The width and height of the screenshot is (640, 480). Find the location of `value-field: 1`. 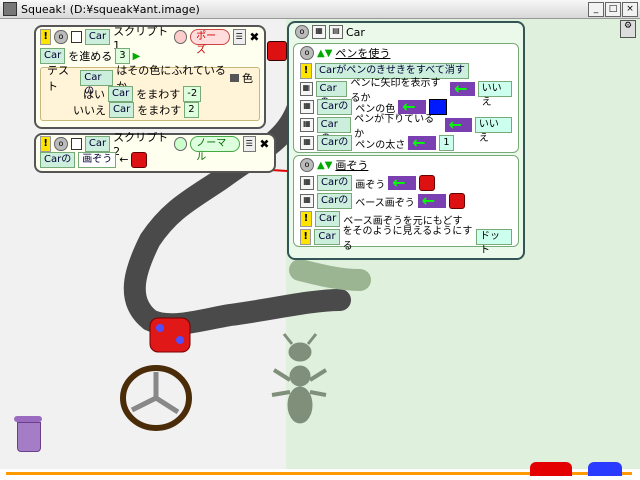

value-field: 1 is located at coordinates (446, 143).